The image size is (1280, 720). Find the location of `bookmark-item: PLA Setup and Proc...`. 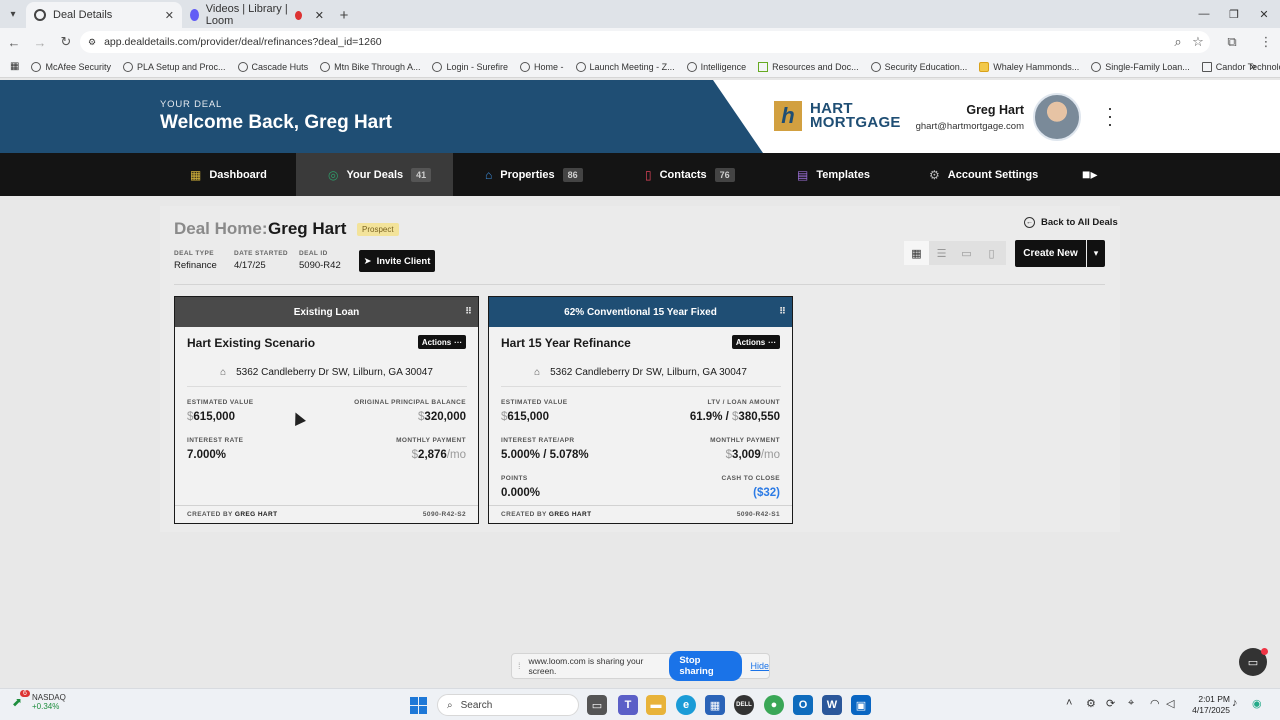

bookmark-item: PLA Setup and Proc... is located at coordinates (174, 66).